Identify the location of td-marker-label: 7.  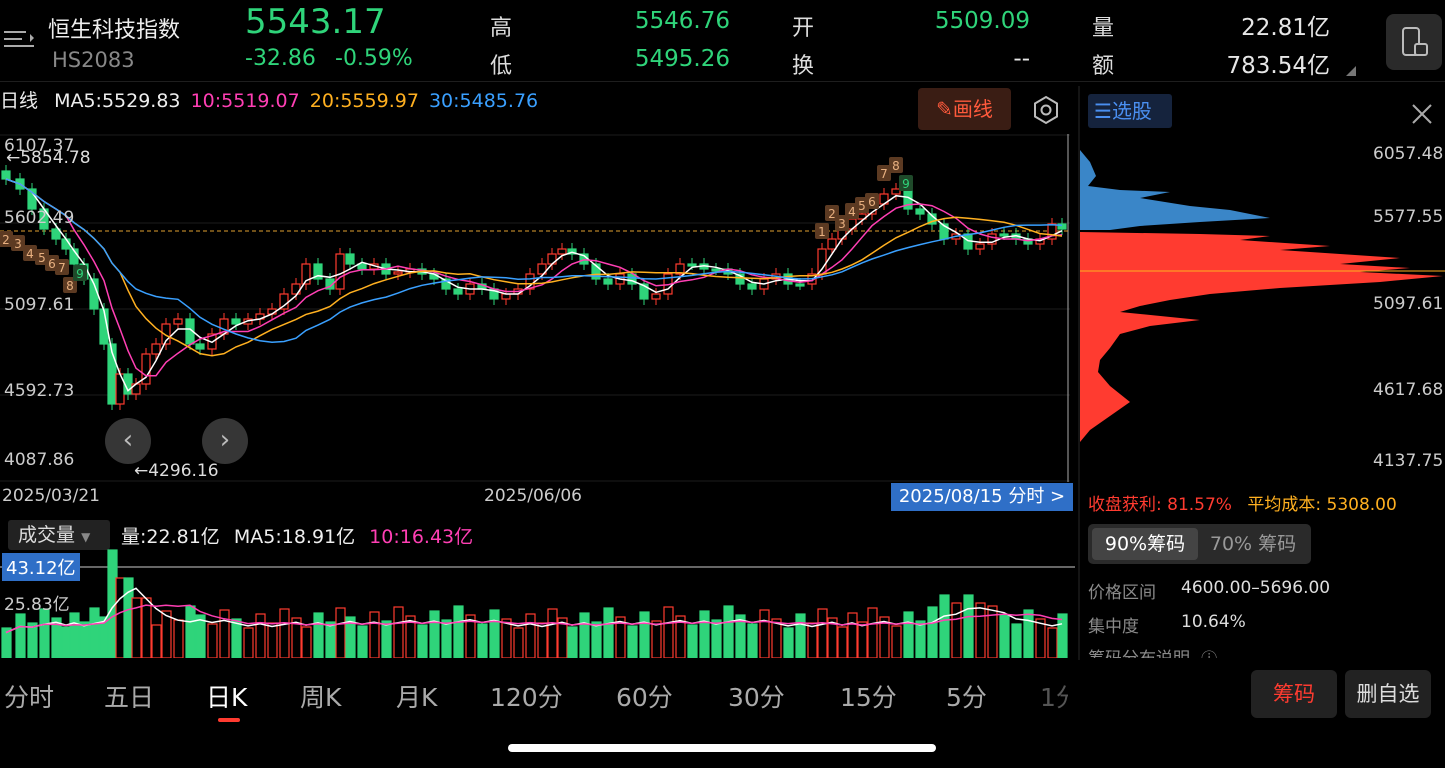
(62, 268).